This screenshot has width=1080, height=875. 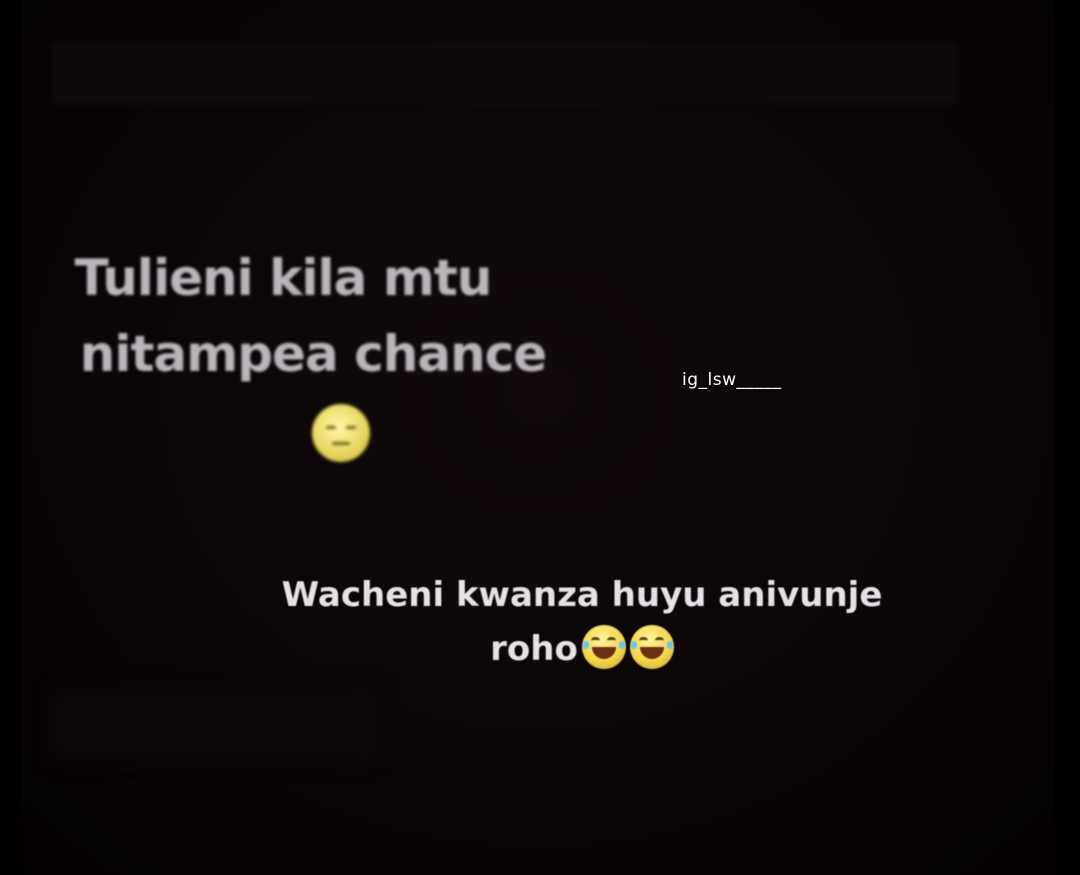 What do you see at coordinates (283, 278) in the screenshot?
I see `message-left-line-1: Tulieni kila mtu` at bounding box center [283, 278].